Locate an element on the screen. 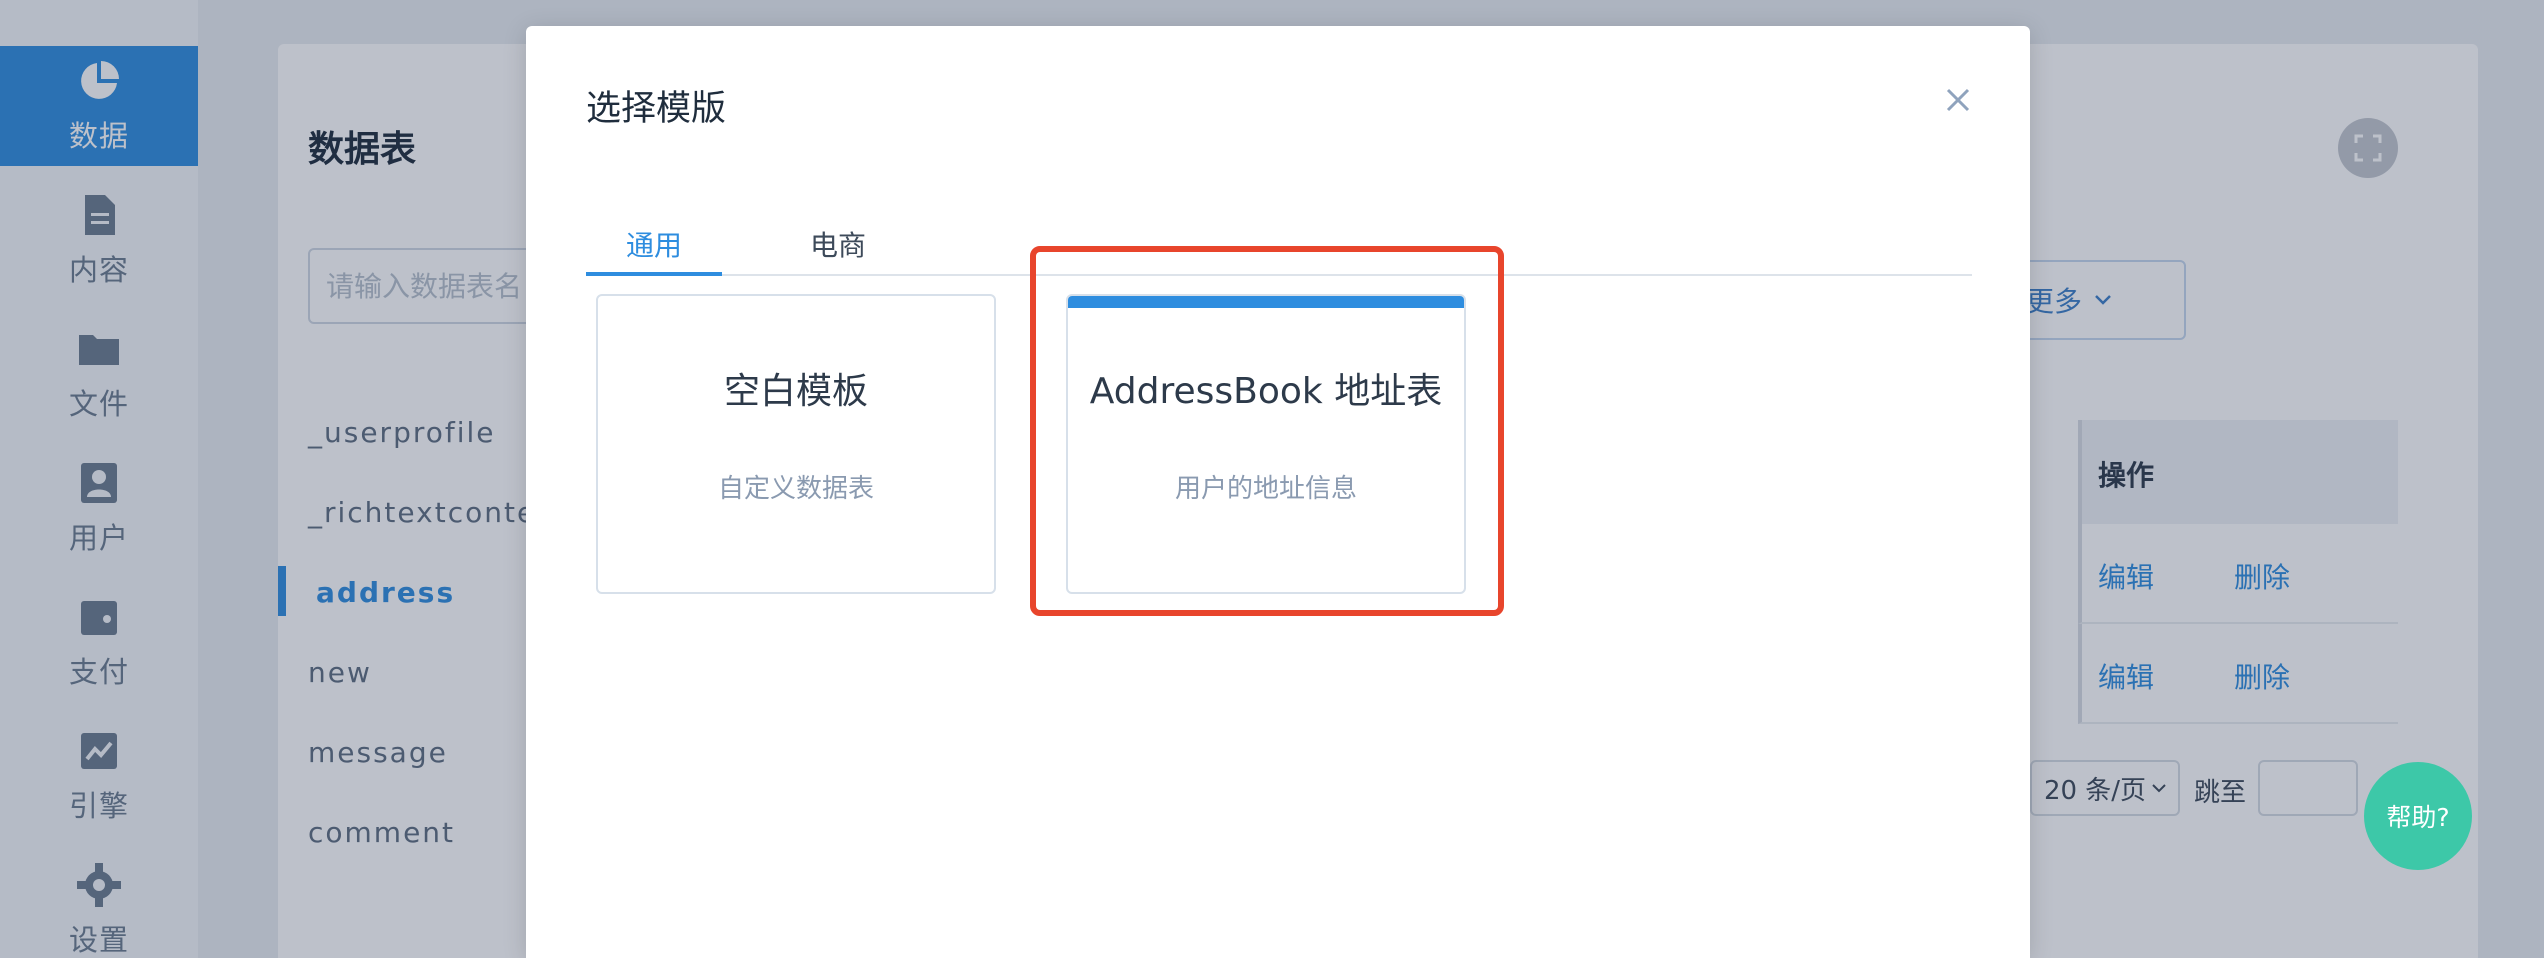 The height and width of the screenshot is (958, 2544). tab-general: 通用 is located at coordinates (654, 244).